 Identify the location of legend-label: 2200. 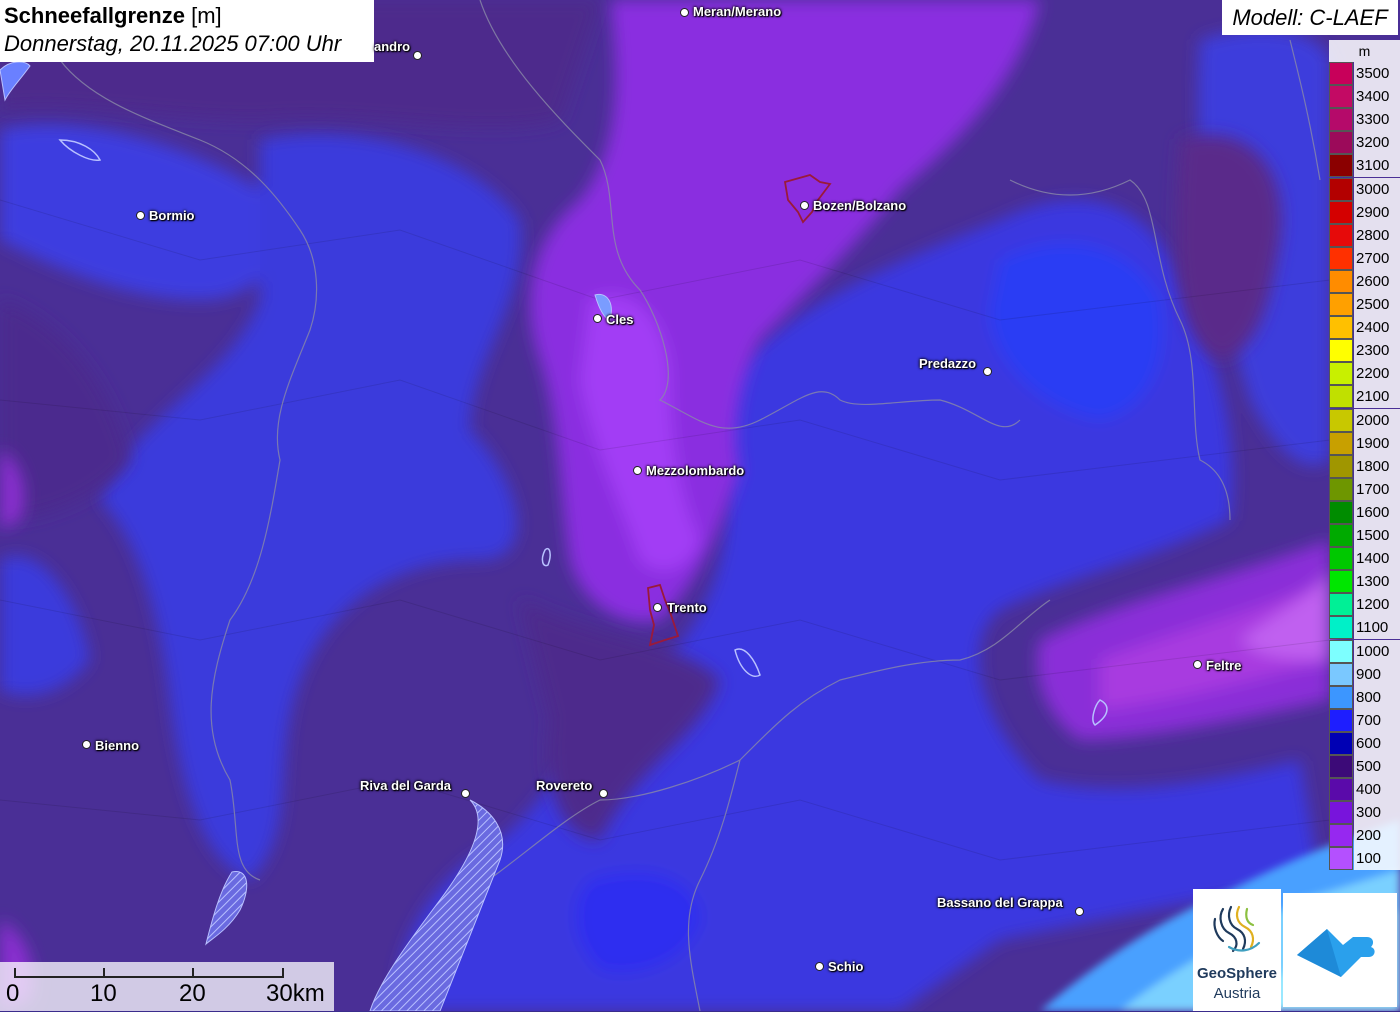
(1377, 374).